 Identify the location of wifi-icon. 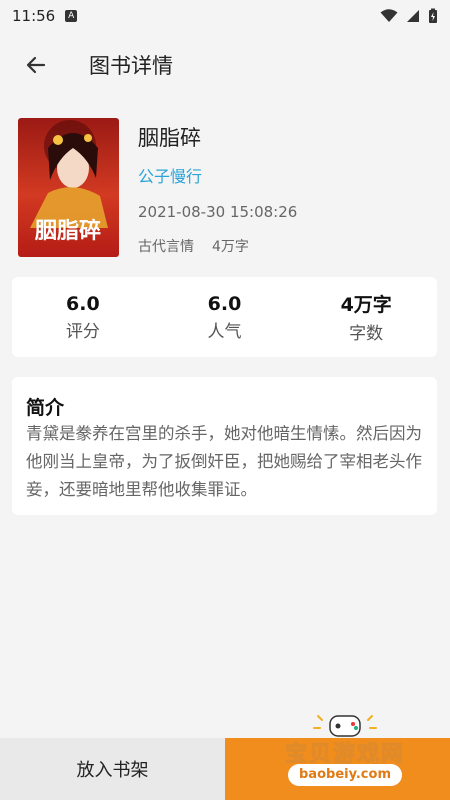
(389, 15).